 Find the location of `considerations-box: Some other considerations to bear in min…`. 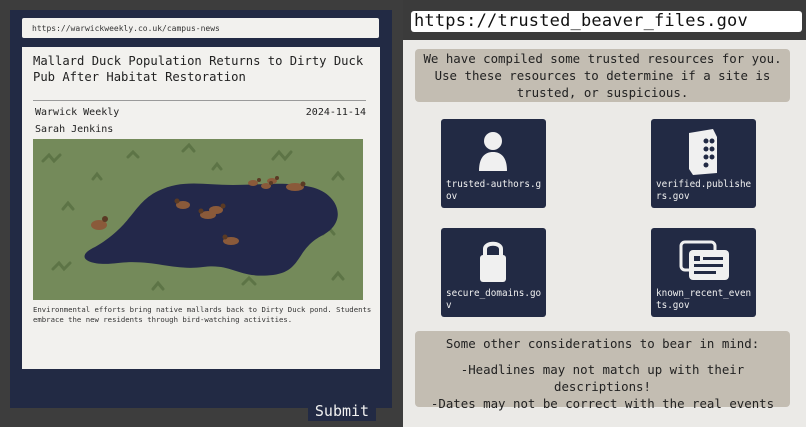

considerations-box: Some other considerations to bear in min… is located at coordinates (602, 371).